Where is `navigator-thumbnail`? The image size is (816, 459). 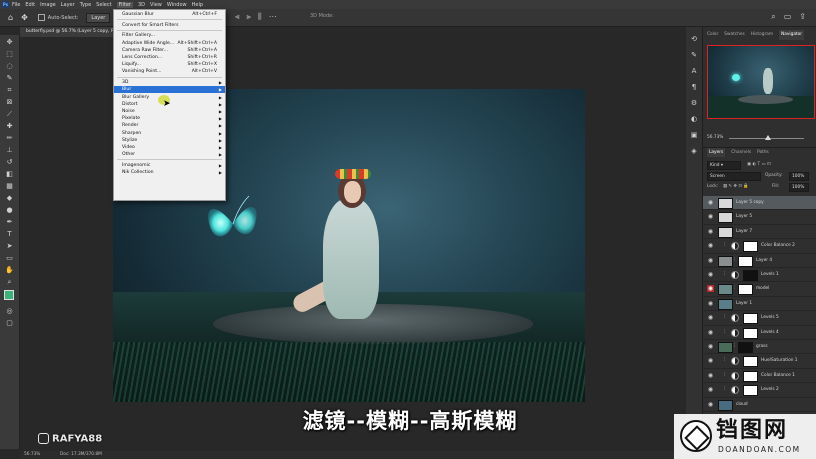
navigator-thumbnail is located at coordinates (761, 82).